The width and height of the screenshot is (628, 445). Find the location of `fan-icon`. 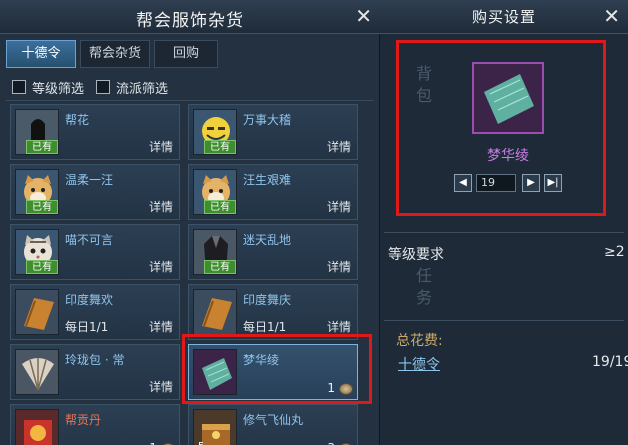

fan-icon is located at coordinates (37, 372).